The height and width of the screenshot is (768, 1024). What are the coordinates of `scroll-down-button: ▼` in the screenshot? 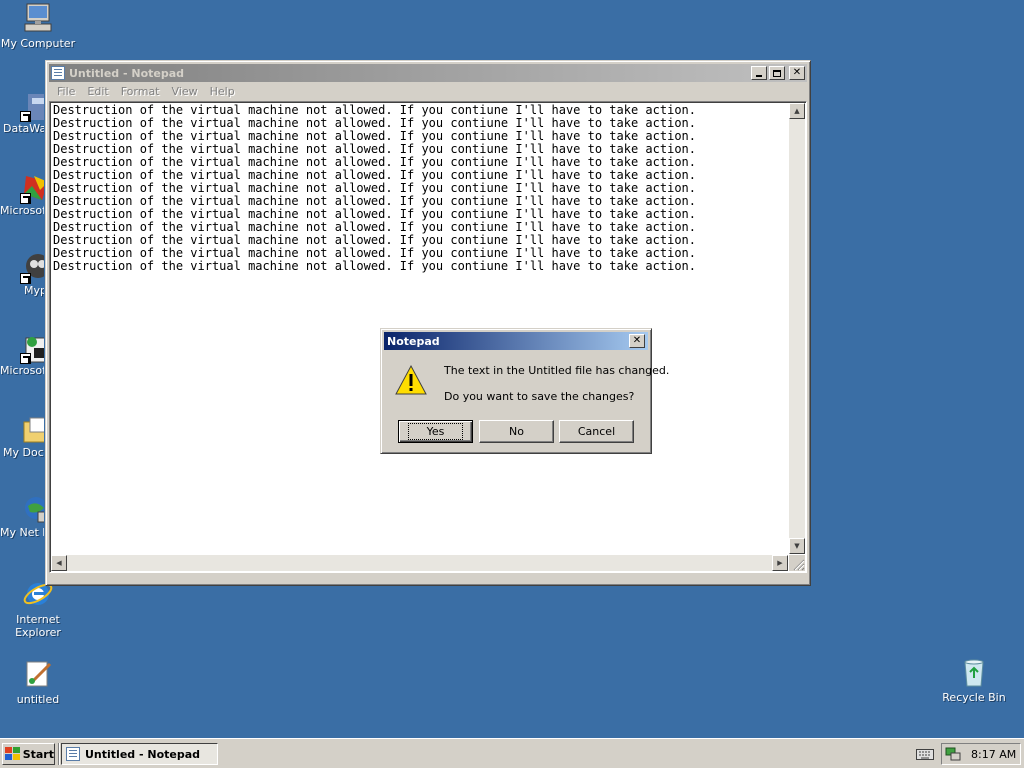 It's located at (797, 546).